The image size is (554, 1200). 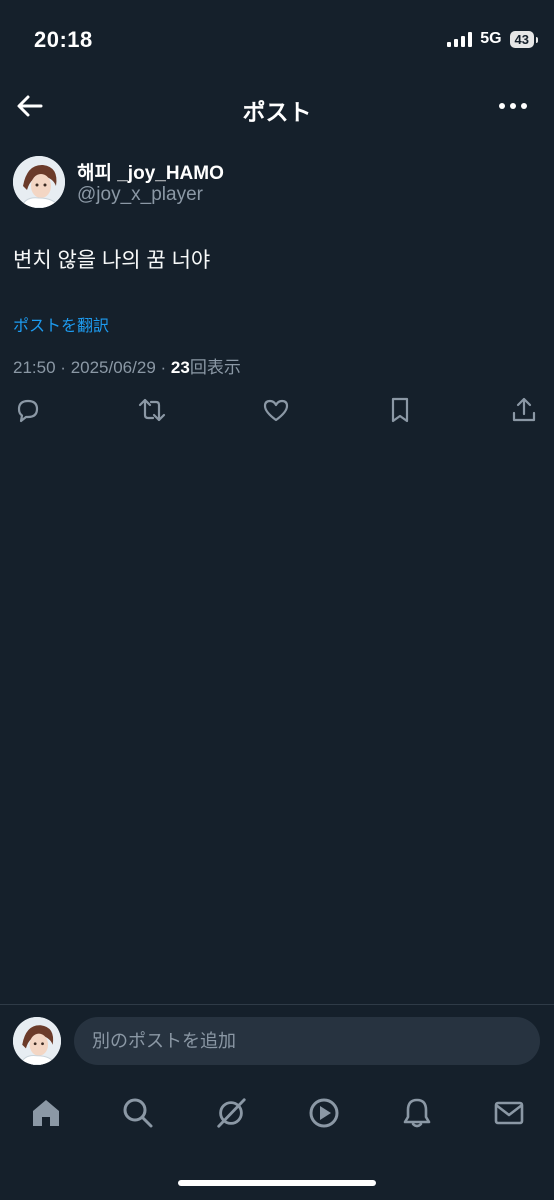 I want to click on video-icon, so click(x=324, y=1113).